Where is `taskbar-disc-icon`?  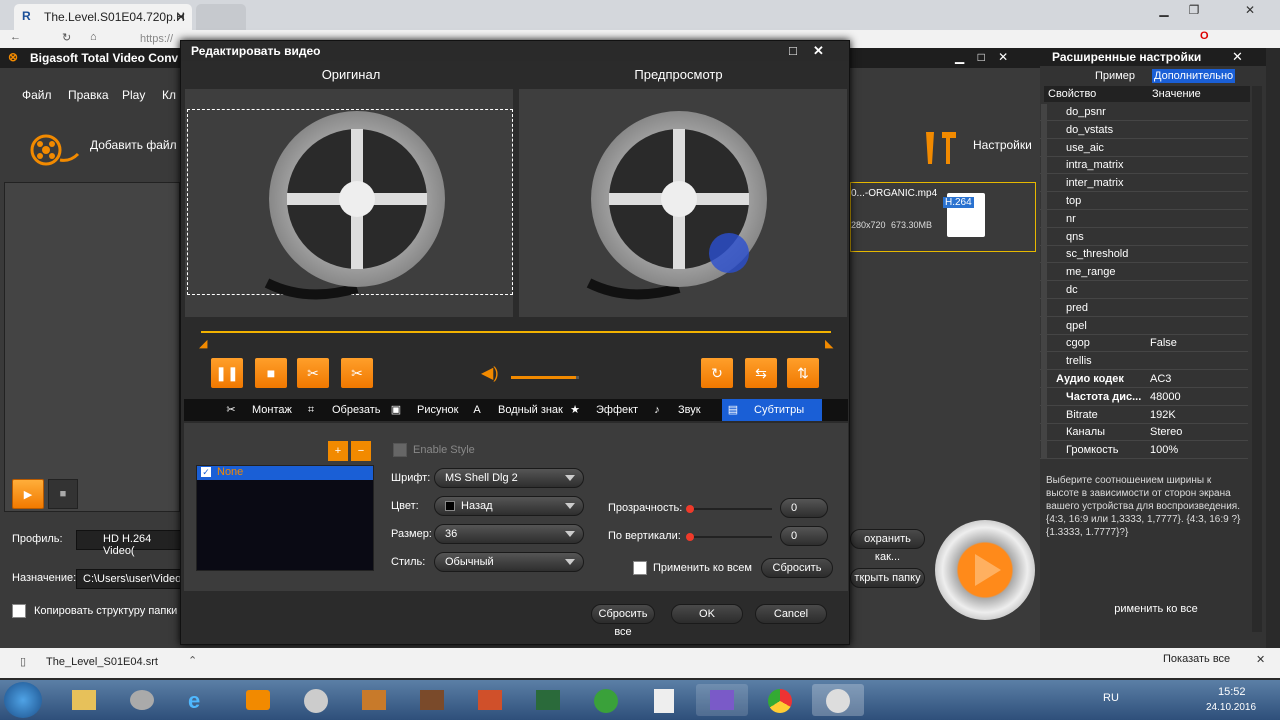 taskbar-disc-icon is located at coordinates (316, 700).